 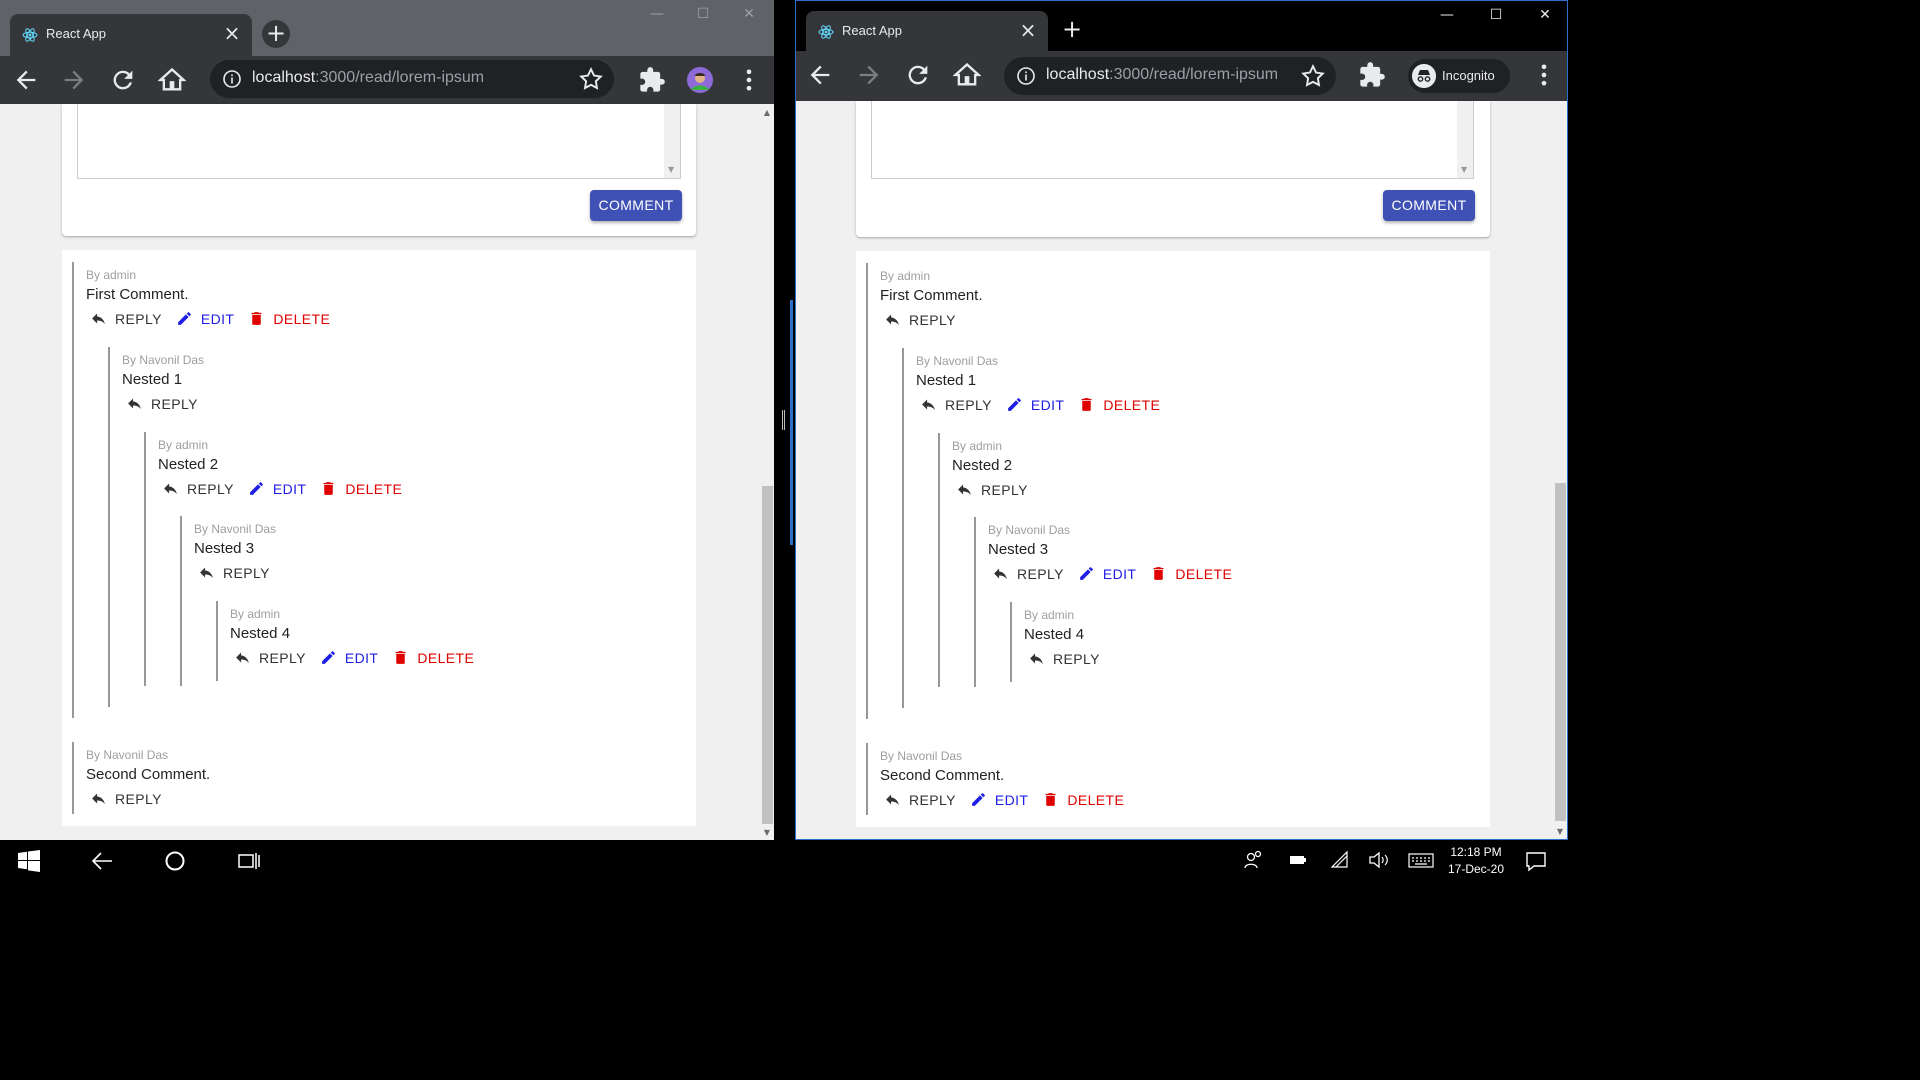 I want to click on edit-label: EDIT, so click(x=361, y=658).